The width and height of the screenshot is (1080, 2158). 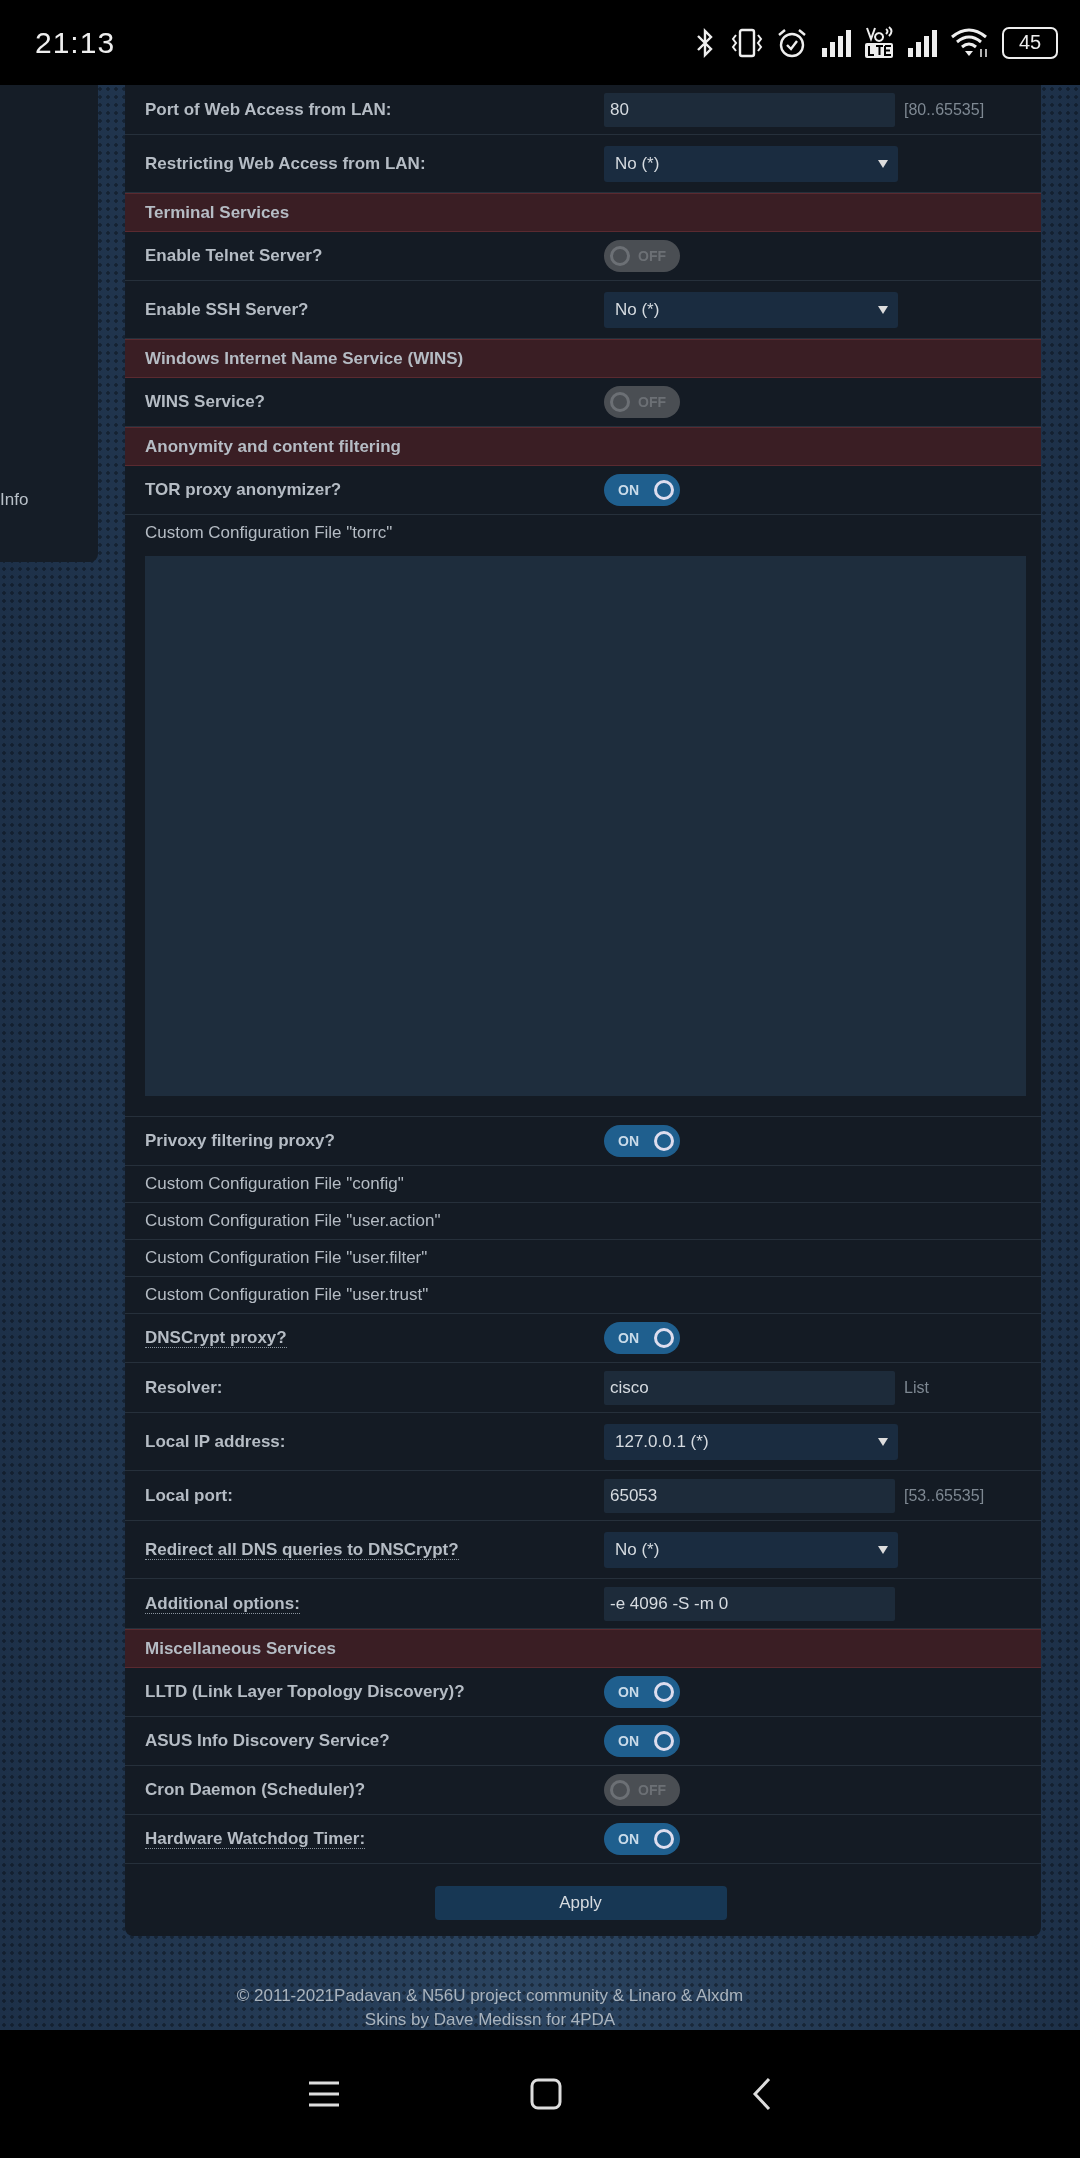 I want to click on setting-label: Resolver:, so click(x=184, y=1387).